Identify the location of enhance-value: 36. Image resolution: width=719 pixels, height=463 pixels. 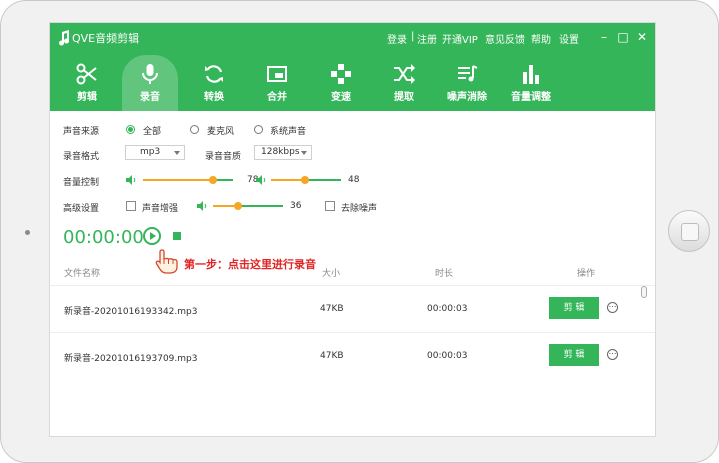
(296, 206).